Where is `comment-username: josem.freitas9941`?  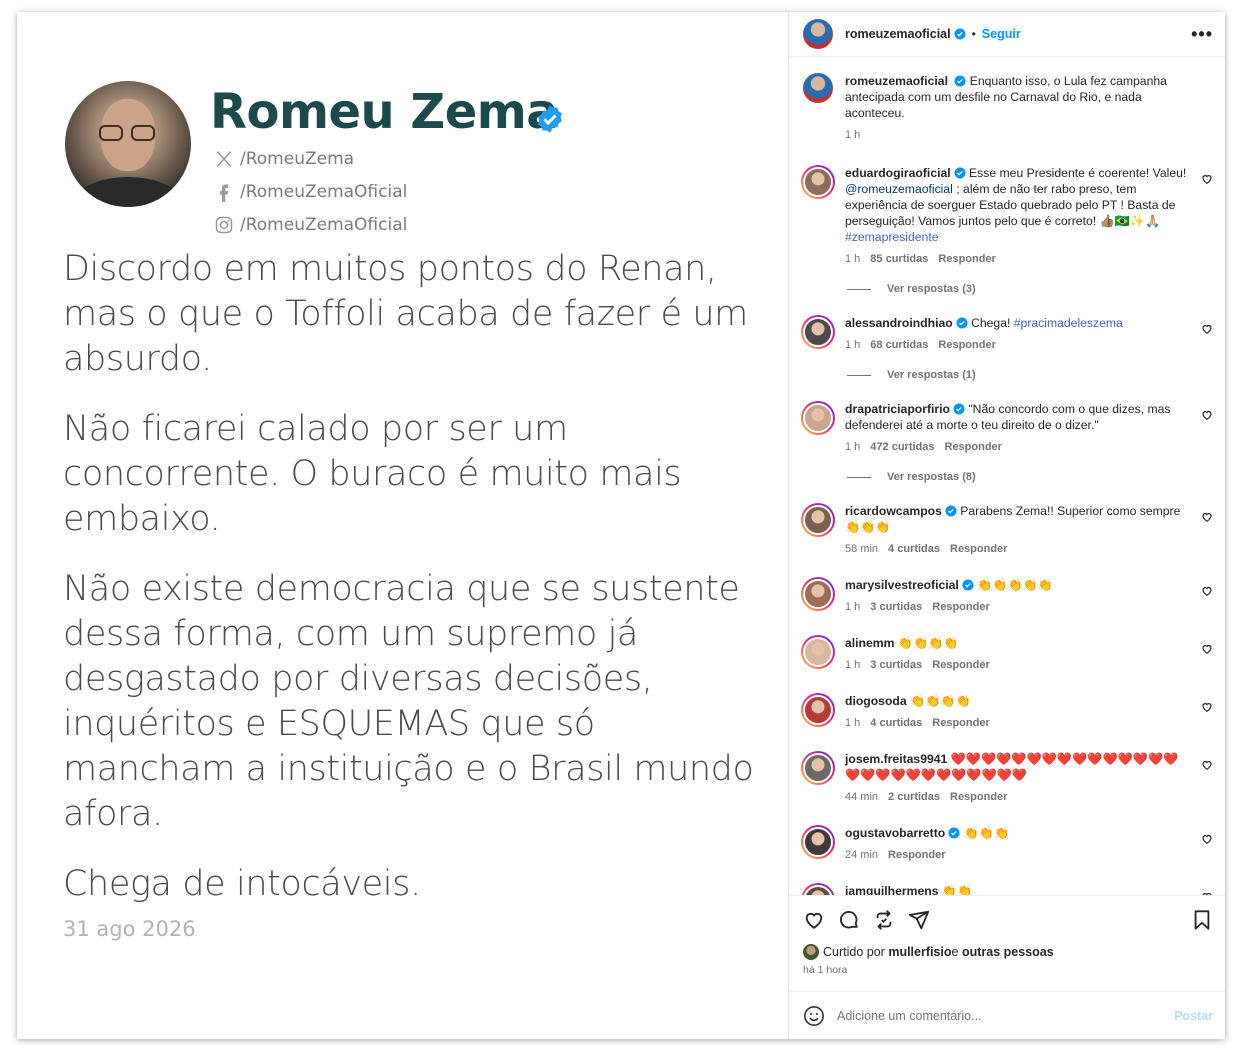 comment-username: josem.freitas9941 is located at coordinates (896, 759).